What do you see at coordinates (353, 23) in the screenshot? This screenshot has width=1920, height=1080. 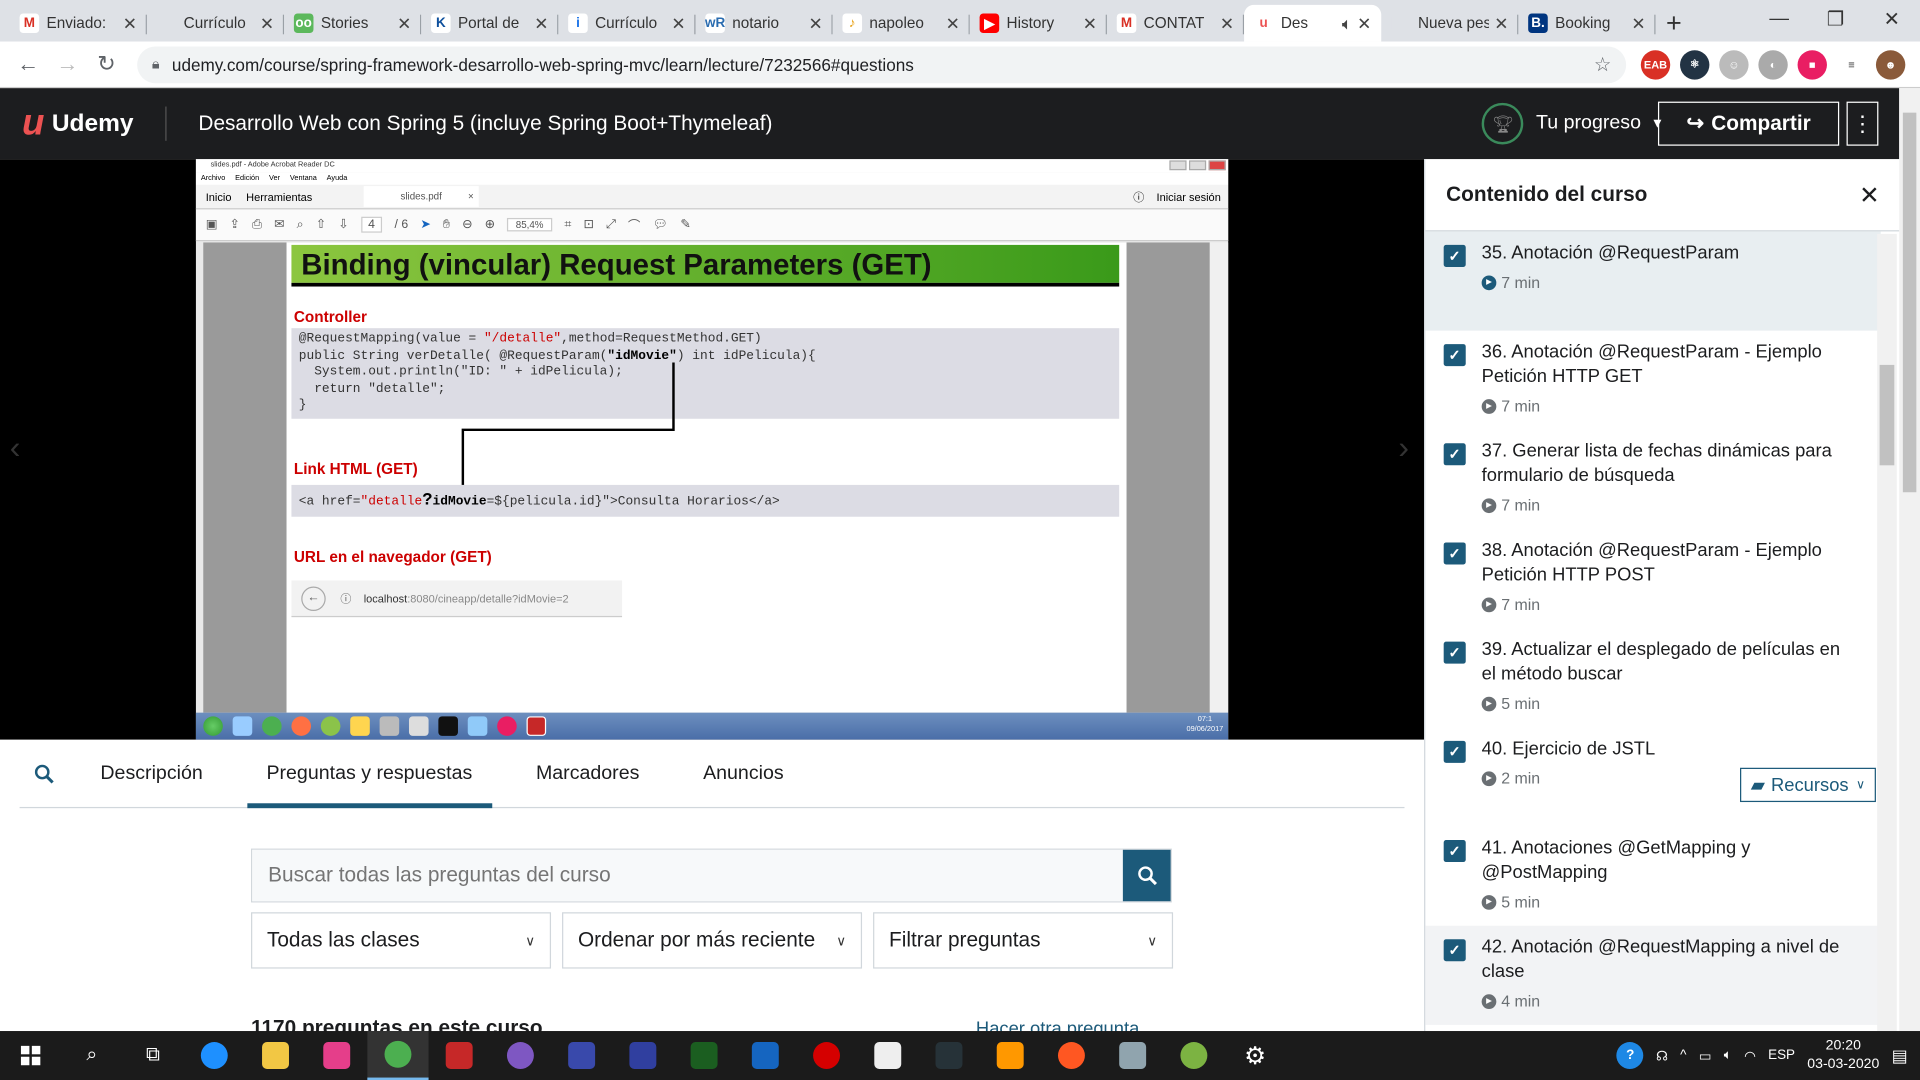 I see `browser-tab: oo Stories ✕` at bounding box center [353, 23].